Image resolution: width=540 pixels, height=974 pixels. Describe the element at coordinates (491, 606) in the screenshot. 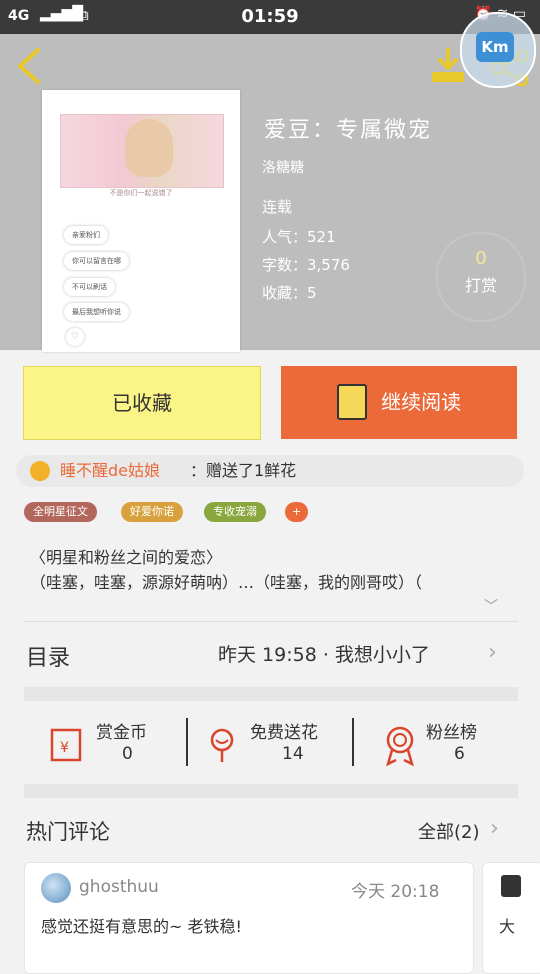

I see `expand-description-icon: ﹀` at that location.